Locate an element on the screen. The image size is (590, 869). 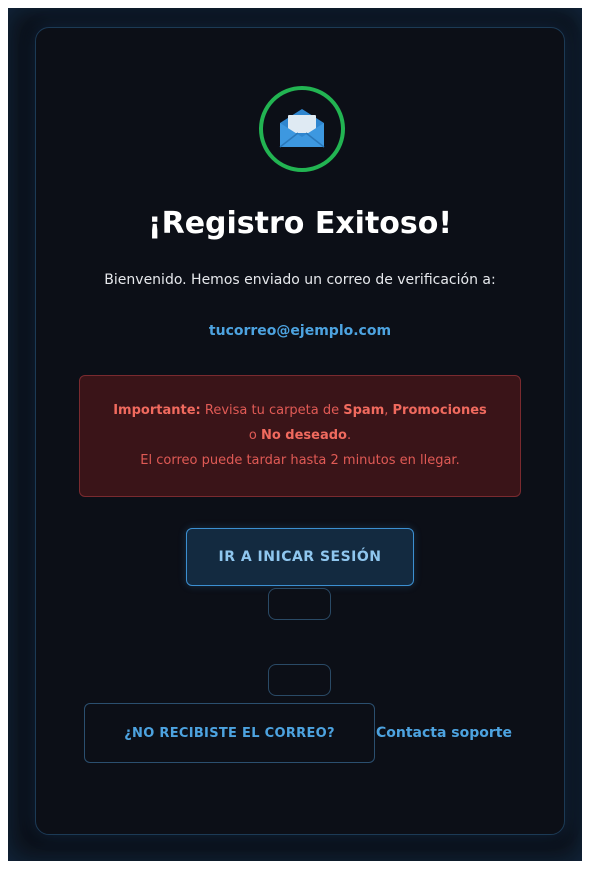
envelope-icon is located at coordinates (302, 128).